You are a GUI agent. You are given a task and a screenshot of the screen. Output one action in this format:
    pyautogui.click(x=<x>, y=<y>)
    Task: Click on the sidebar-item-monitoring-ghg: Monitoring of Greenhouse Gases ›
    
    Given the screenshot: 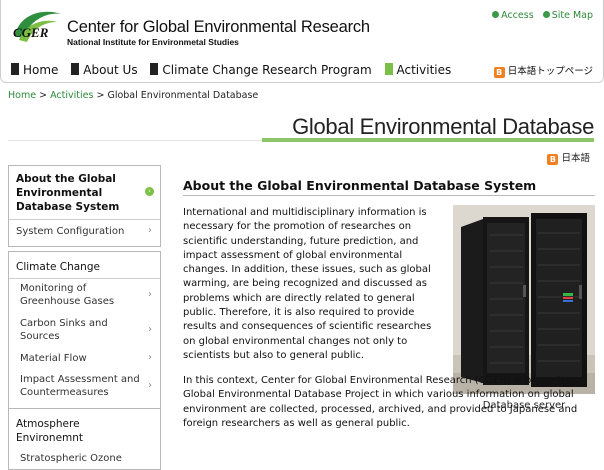 What is the action you would take?
    pyautogui.click(x=84, y=296)
    